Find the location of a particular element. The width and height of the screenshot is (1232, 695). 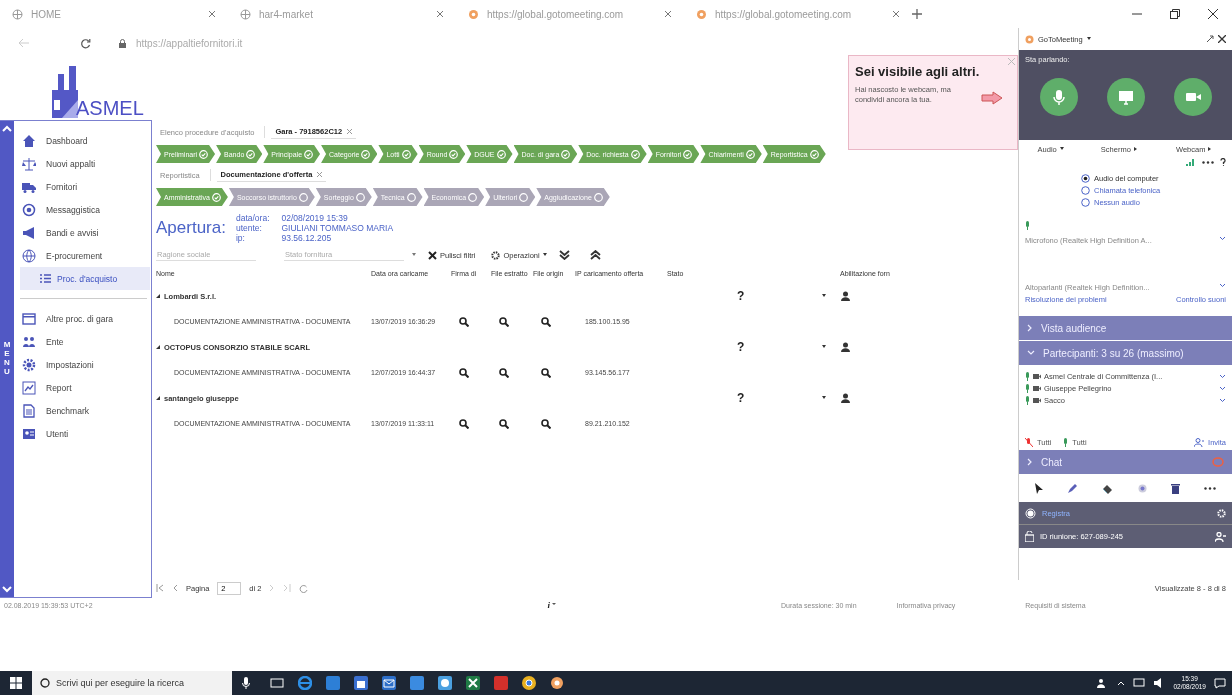

menu-item: Impostazioni is located at coordinates (85, 364).